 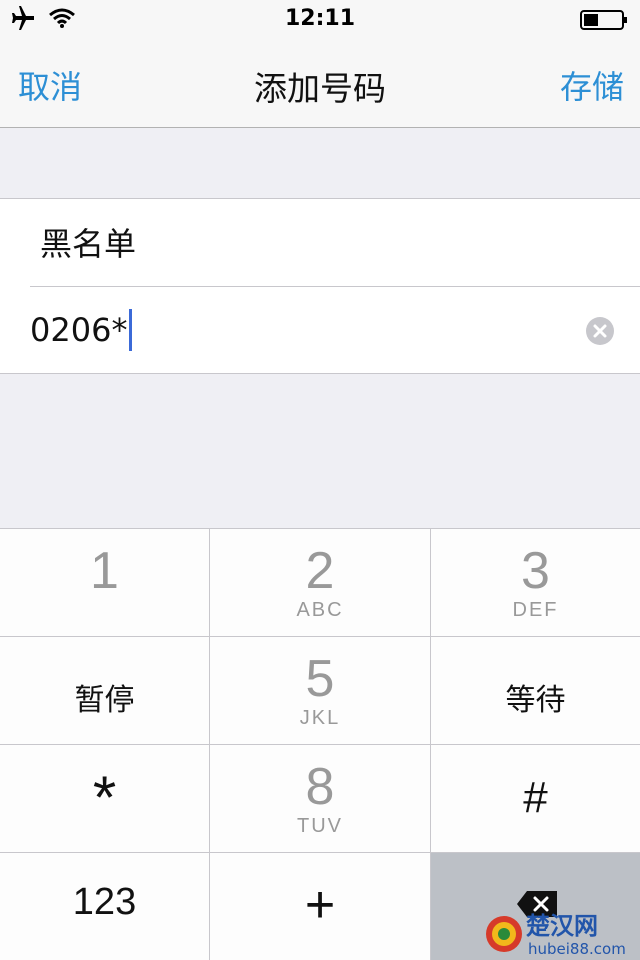 What do you see at coordinates (535, 610) in the screenshot?
I see `key-3-letters: DEF` at bounding box center [535, 610].